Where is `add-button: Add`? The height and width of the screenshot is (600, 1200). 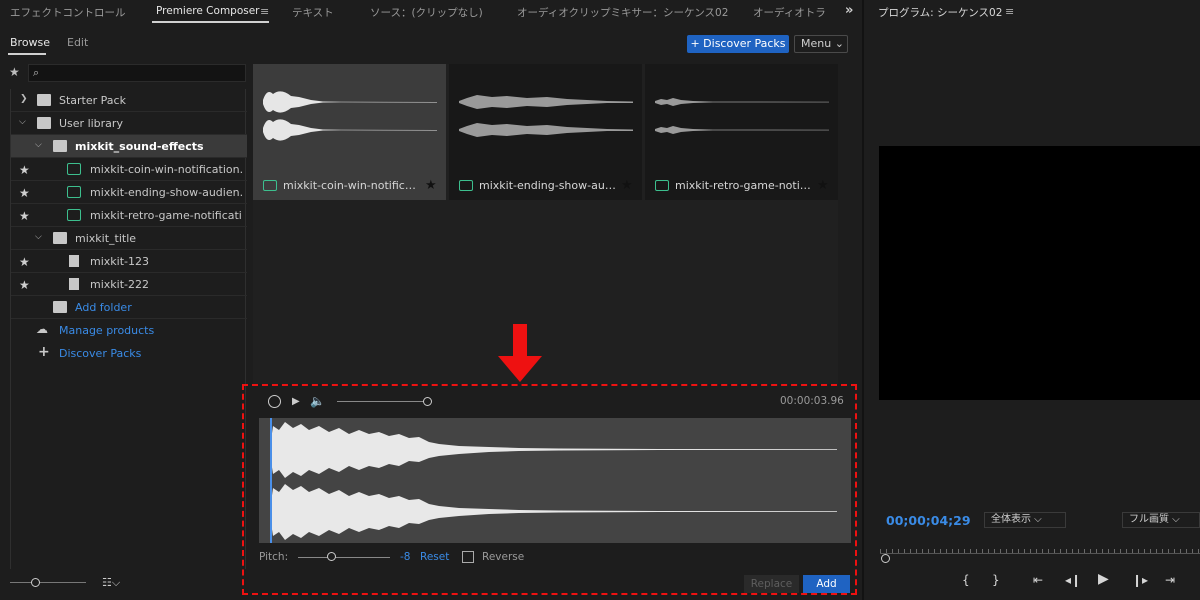
add-button: Add is located at coordinates (826, 584).